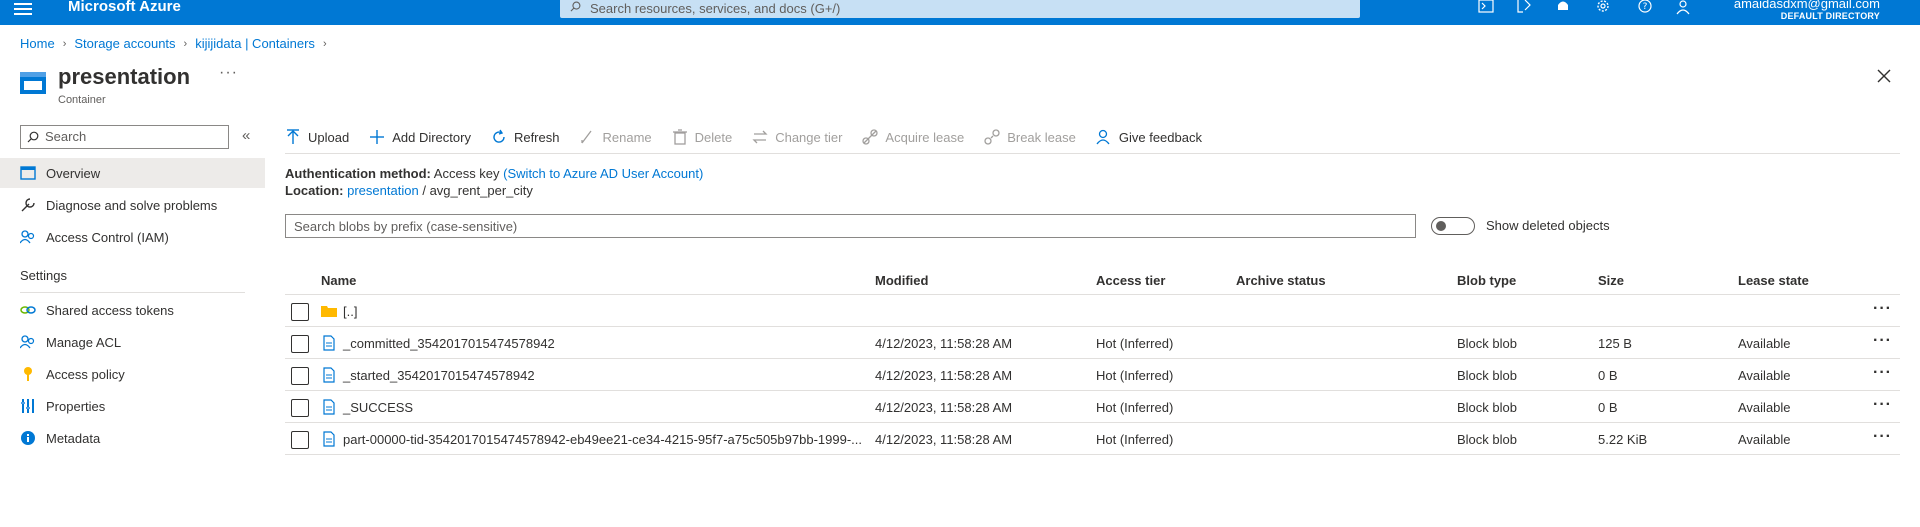  I want to click on breadcrumb-containers: kijijidata | Containers, so click(255, 43).